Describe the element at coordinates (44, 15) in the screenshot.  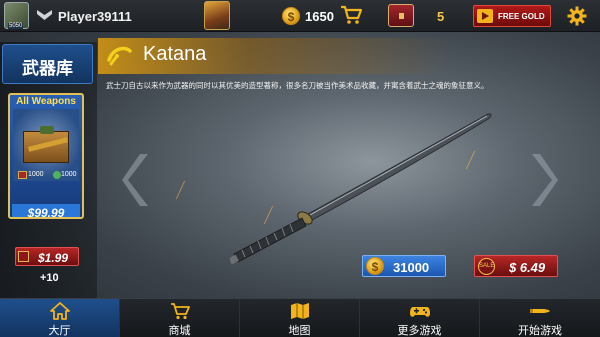
I see `rank-chevron-icon` at that location.